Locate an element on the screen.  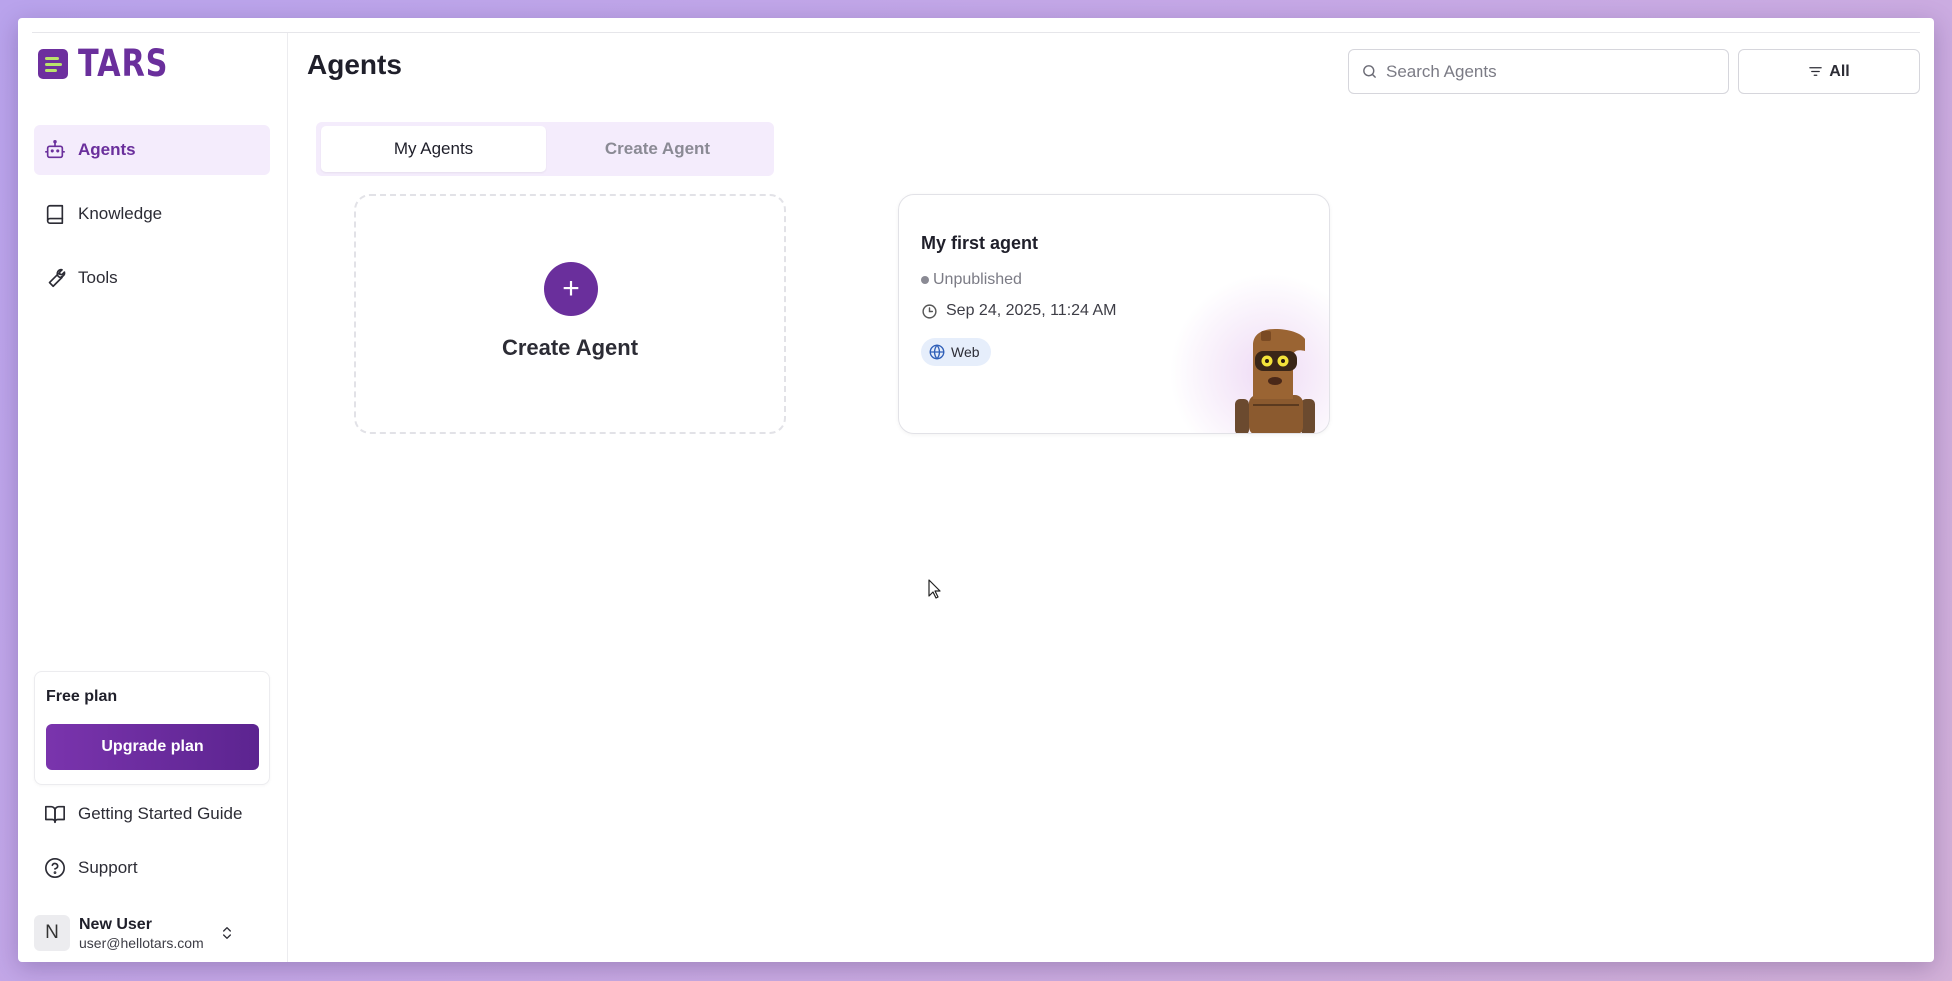
support-link: Support is located at coordinates (91, 868).